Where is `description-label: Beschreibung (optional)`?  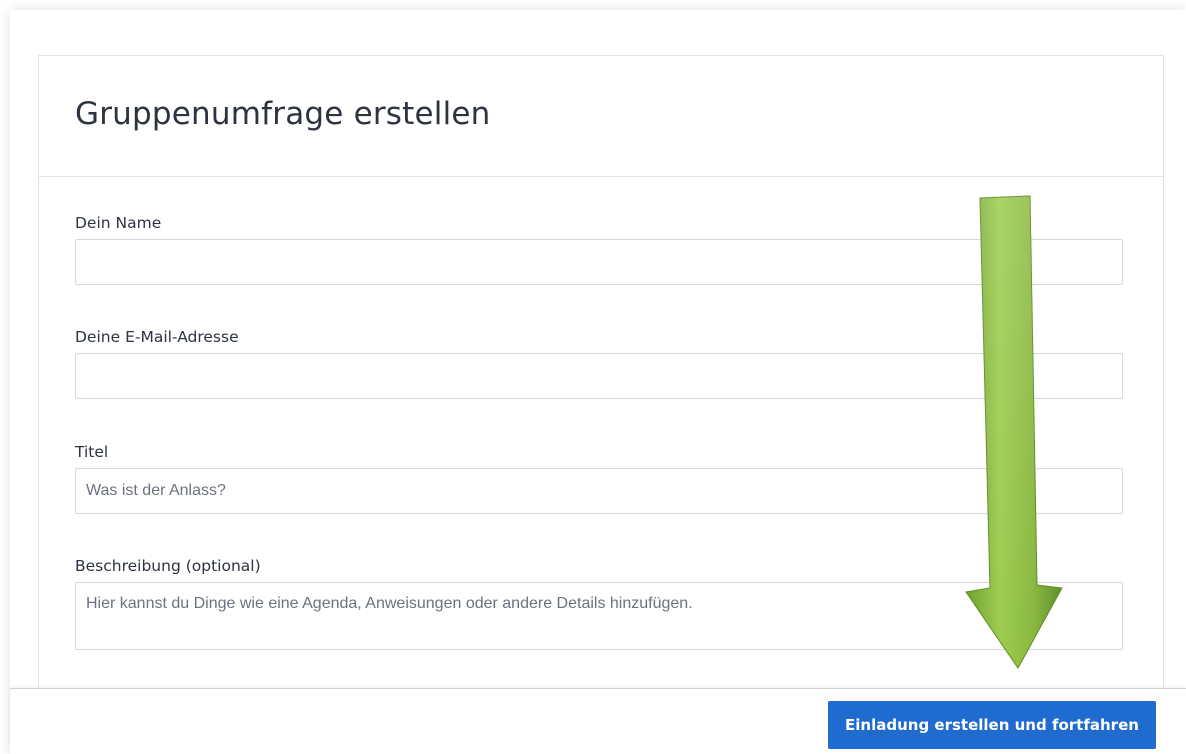
description-label: Beschreibung (optional) is located at coordinates (168, 566).